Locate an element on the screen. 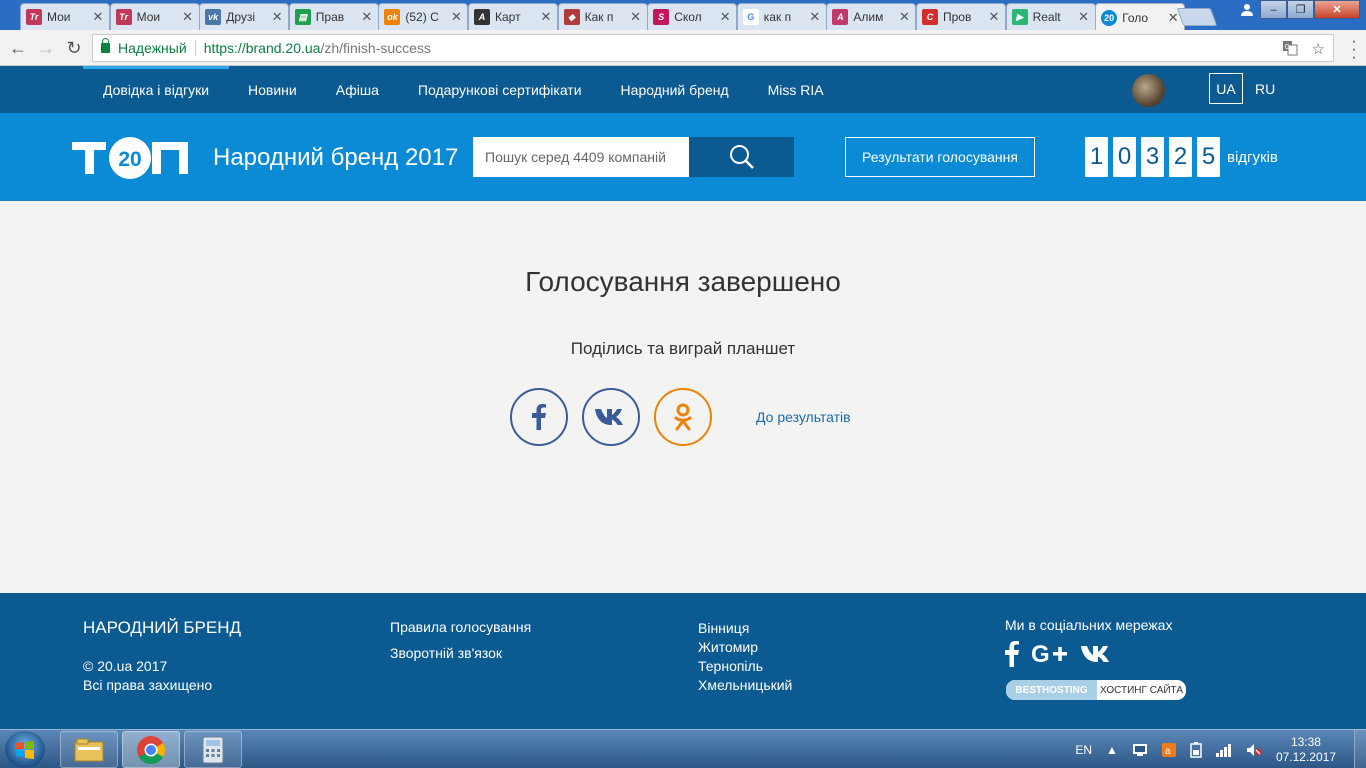  avast-icon: a is located at coordinates (1168, 749).